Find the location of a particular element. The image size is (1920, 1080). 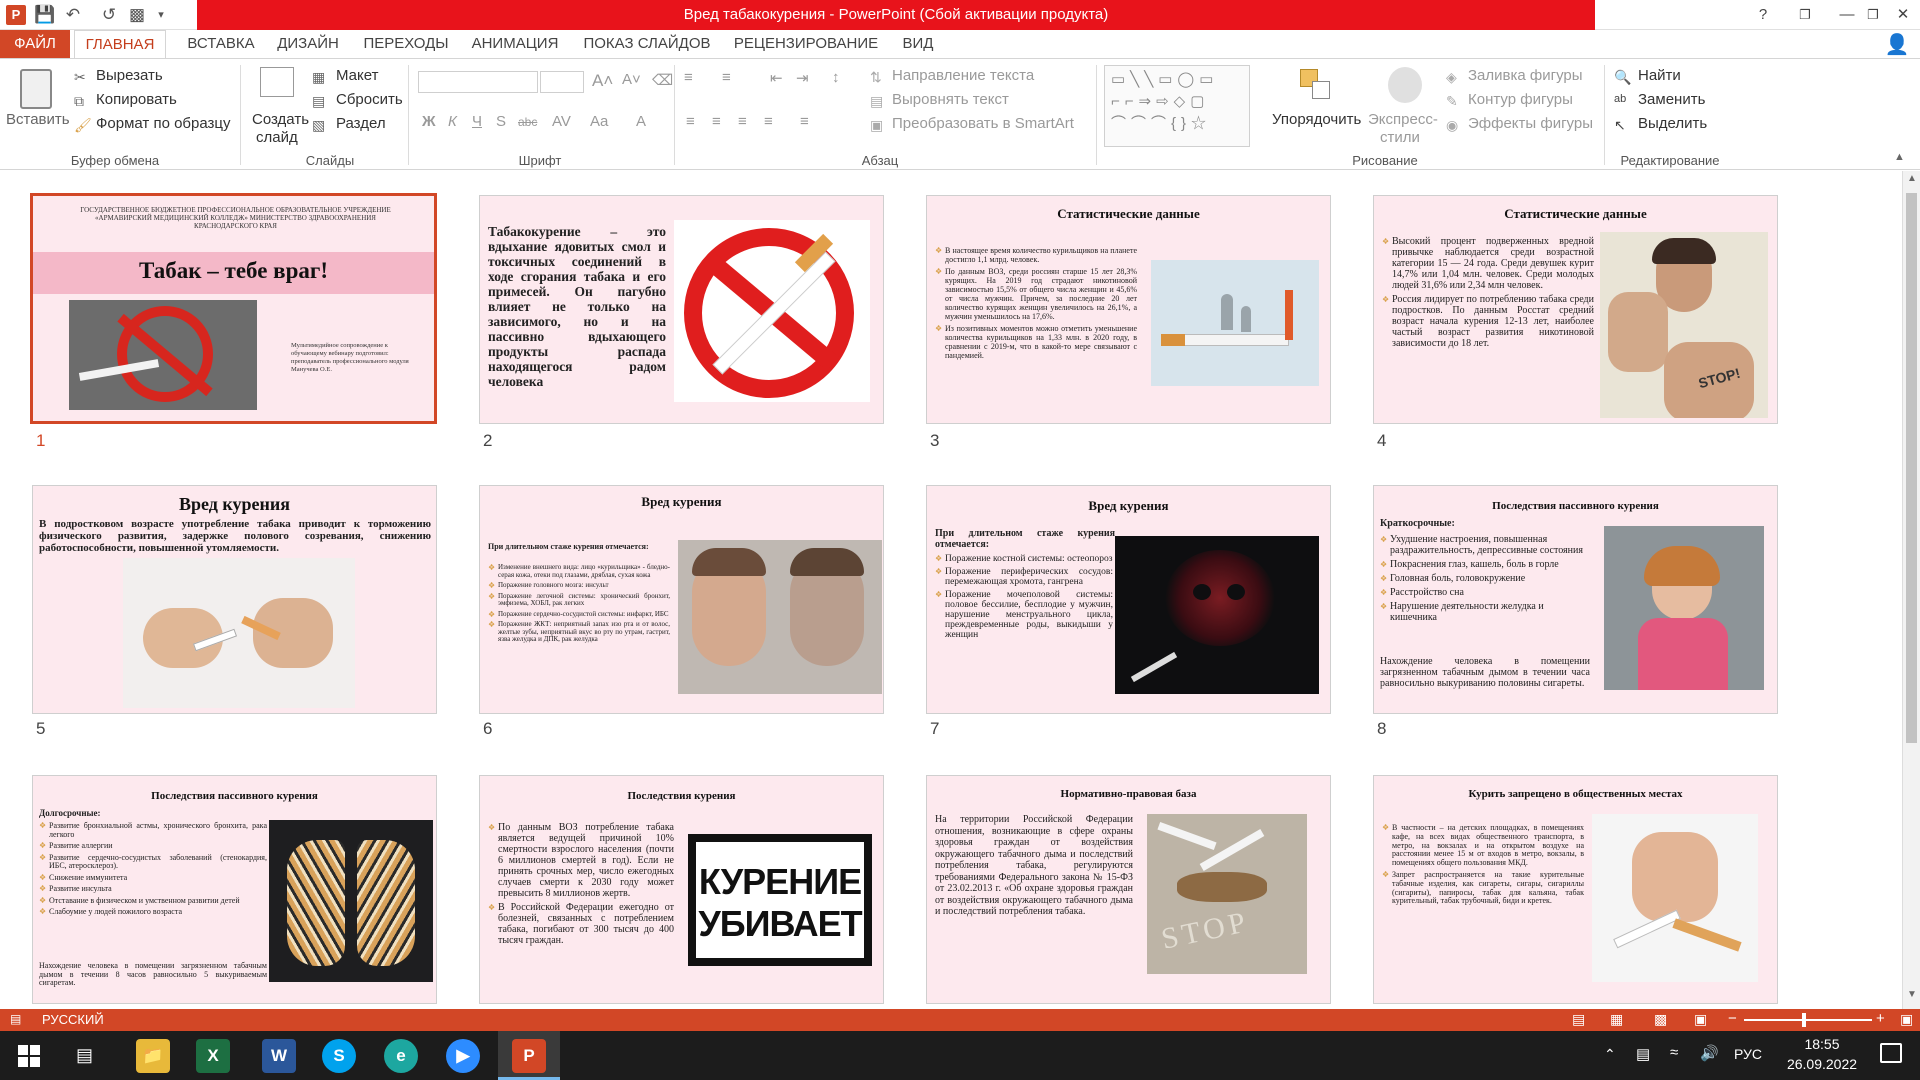

arrange-icon is located at coordinates (1317, 86).